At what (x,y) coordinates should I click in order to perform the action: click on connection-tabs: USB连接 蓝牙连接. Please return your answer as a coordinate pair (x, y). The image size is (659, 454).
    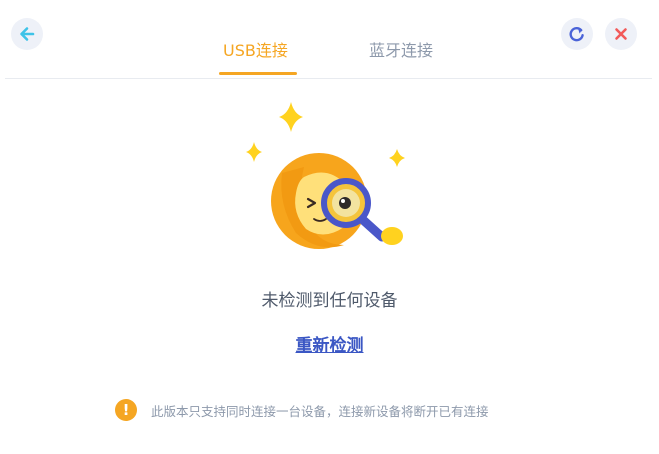
    Looking at the image, I should click on (329, 59).